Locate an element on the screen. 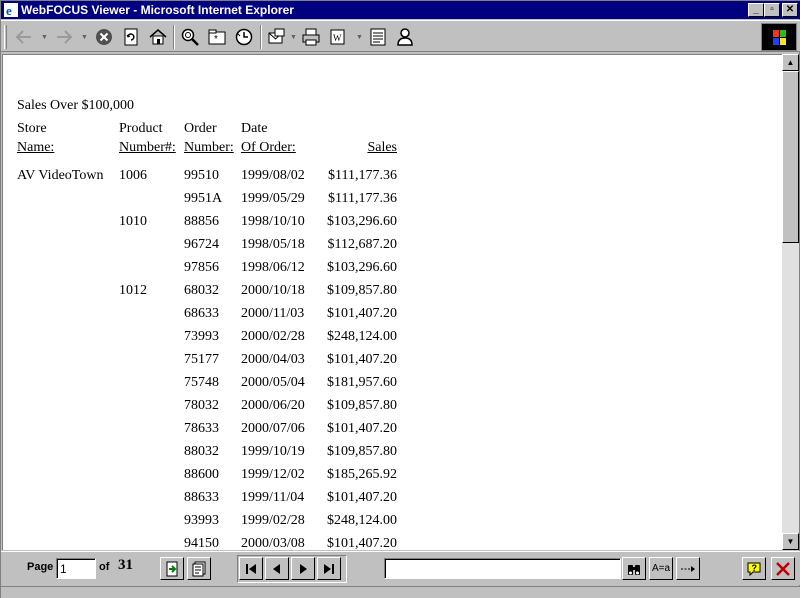 The width and height of the screenshot is (800, 598). mail-dropdown-icon: ▼ is located at coordinates (293, 37).